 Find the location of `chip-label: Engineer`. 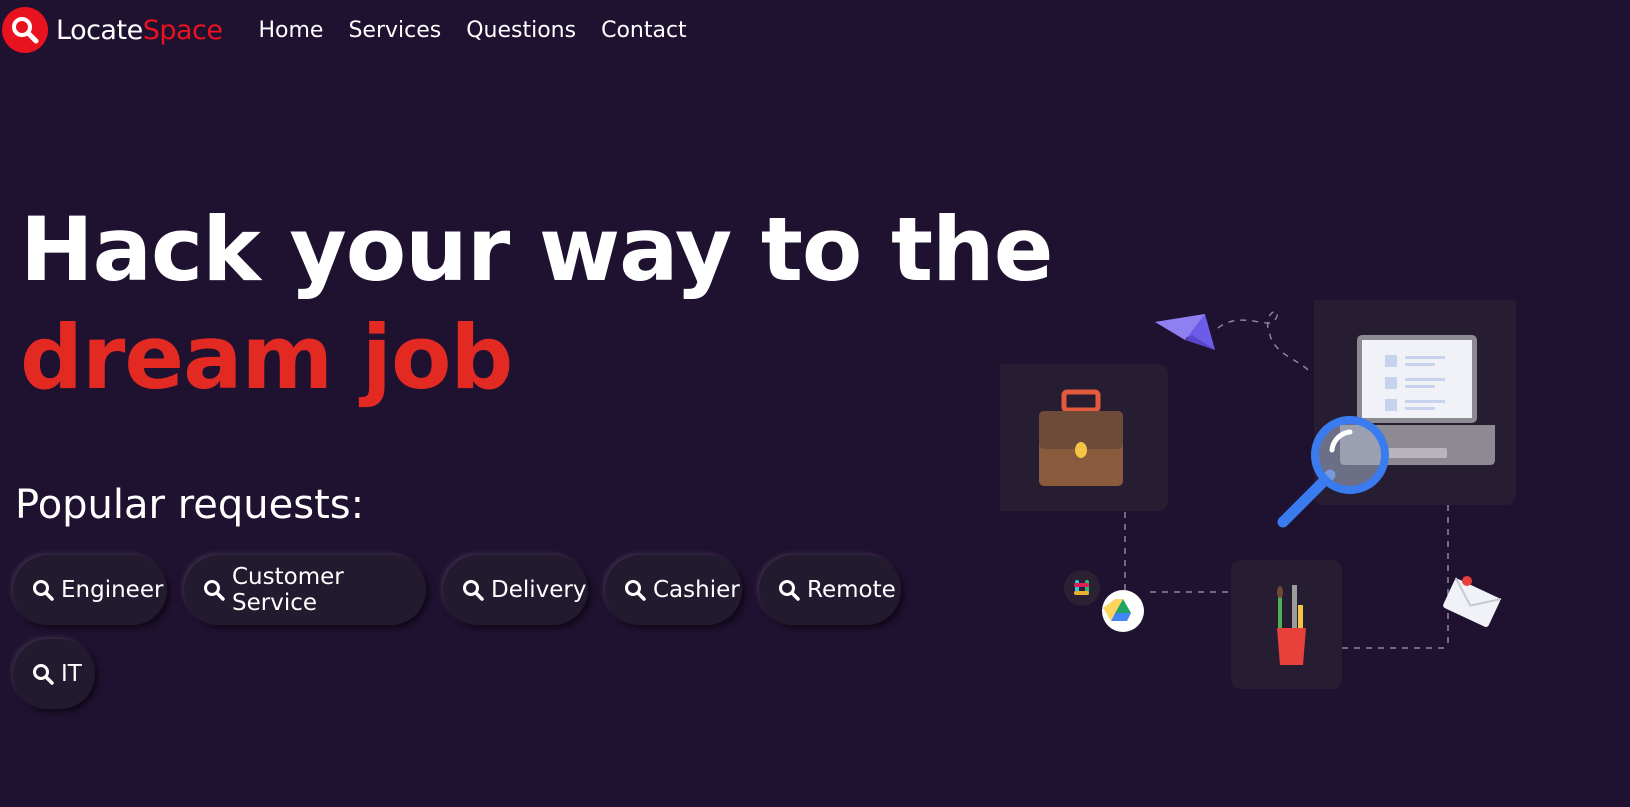

chip-label: Engineer is located at coordinates (112, 590).